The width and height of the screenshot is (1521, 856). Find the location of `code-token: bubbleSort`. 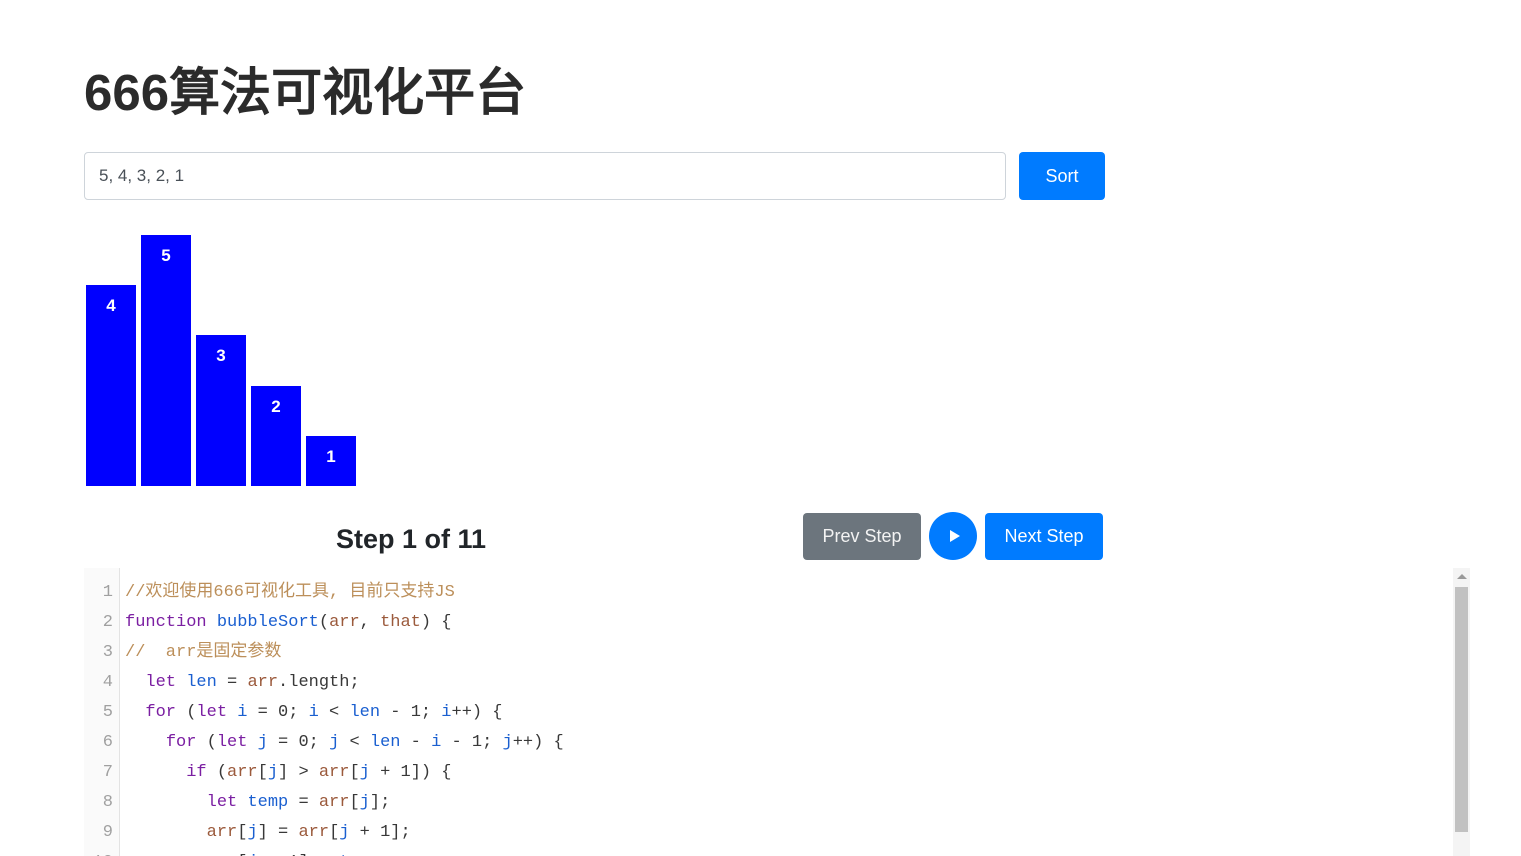

code-token: bubbleSort is located at coordinates (267, 622).